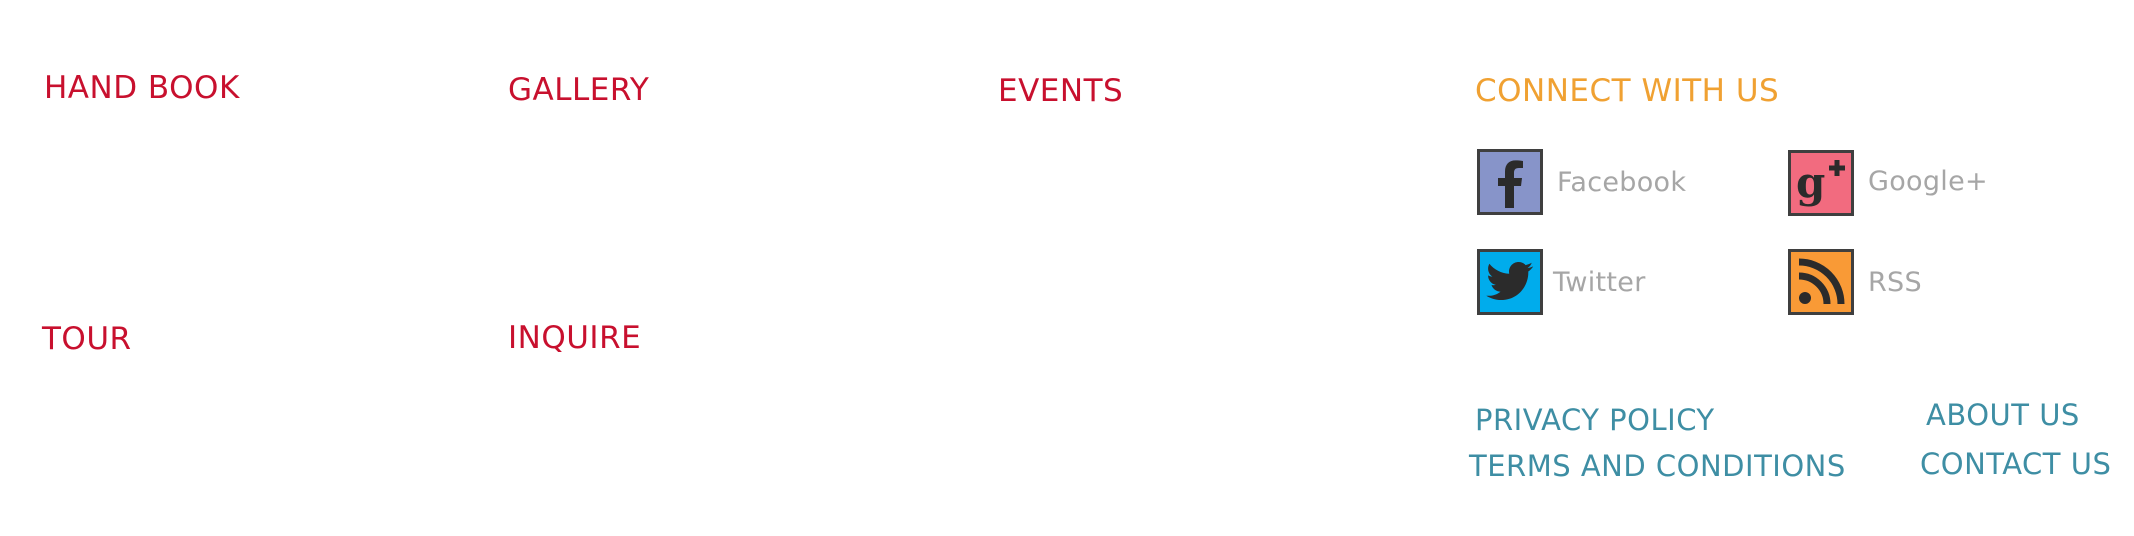  I want to click on social-rss-link: RSS, so click(1855, 282).